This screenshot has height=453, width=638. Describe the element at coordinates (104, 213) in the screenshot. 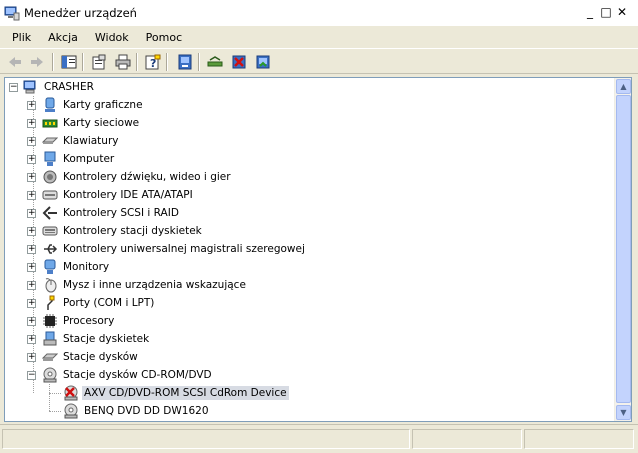

I see `tree-item-scsi-raid: + Kontrolery SCSI i RAID` at that location.